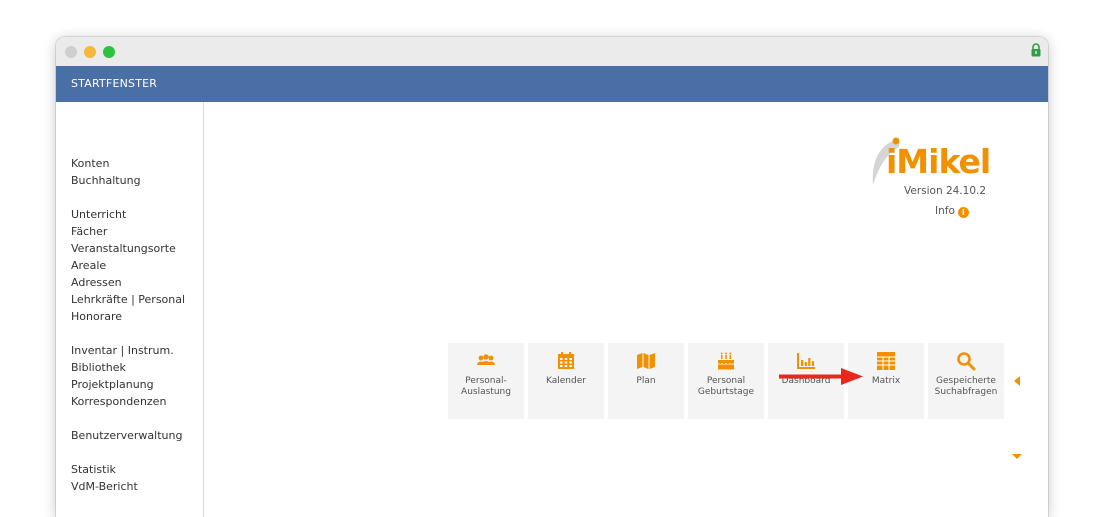  I want to click on sidebar-item-benutzerverwaltung: Benutzerverwaltung, so click(126, 436).